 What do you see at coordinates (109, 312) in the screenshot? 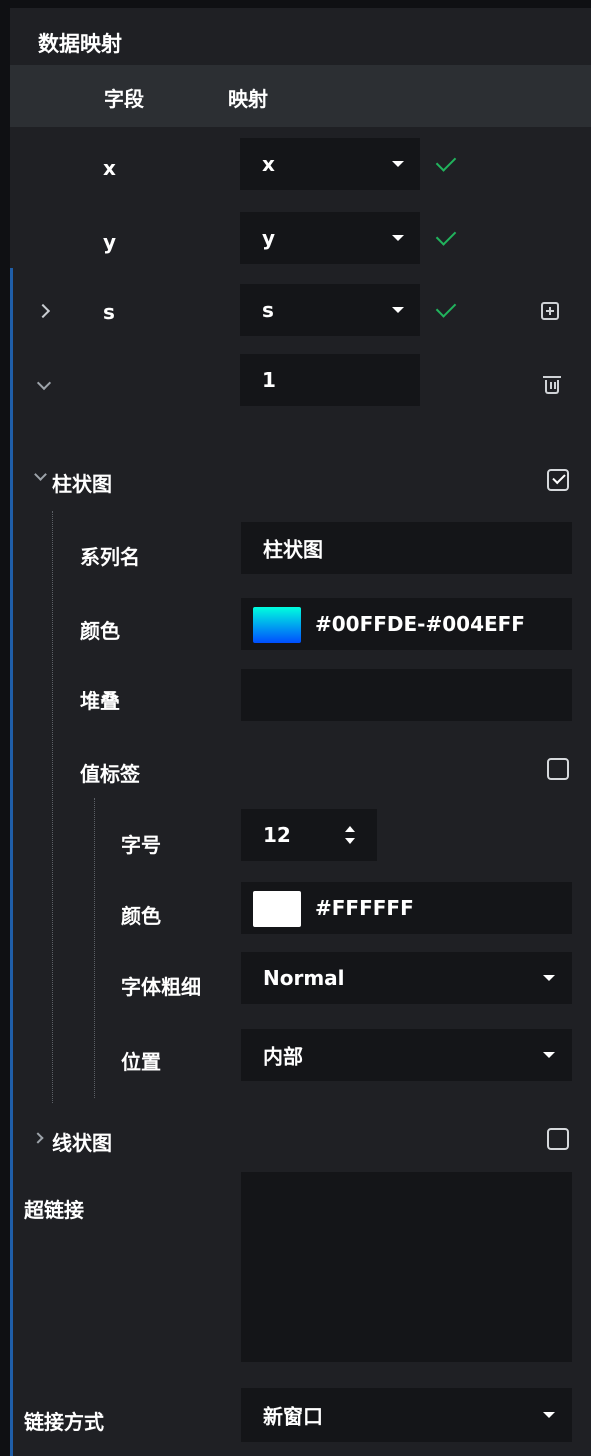
I see `field-label-s: s` at bounding box center [109, 312].